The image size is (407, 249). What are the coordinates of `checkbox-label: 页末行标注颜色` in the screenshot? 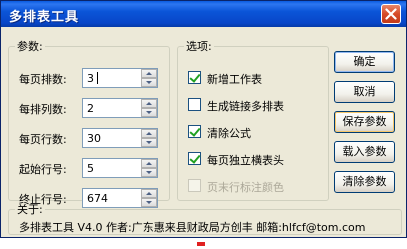 It's located at (245, 187).